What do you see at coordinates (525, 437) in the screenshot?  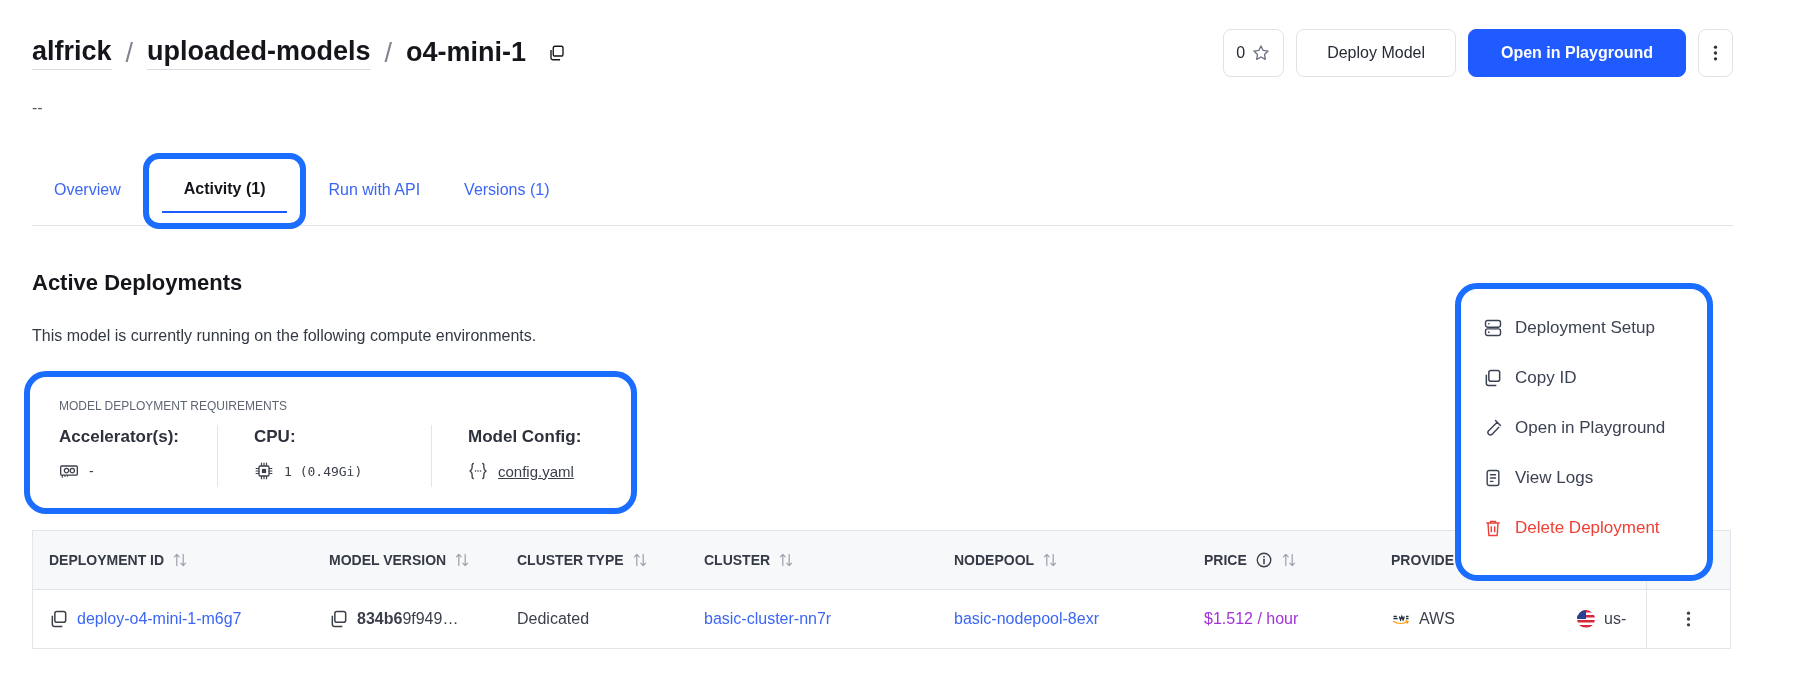 I see `field-label: Model Config:` at bounding box center [525, 437].